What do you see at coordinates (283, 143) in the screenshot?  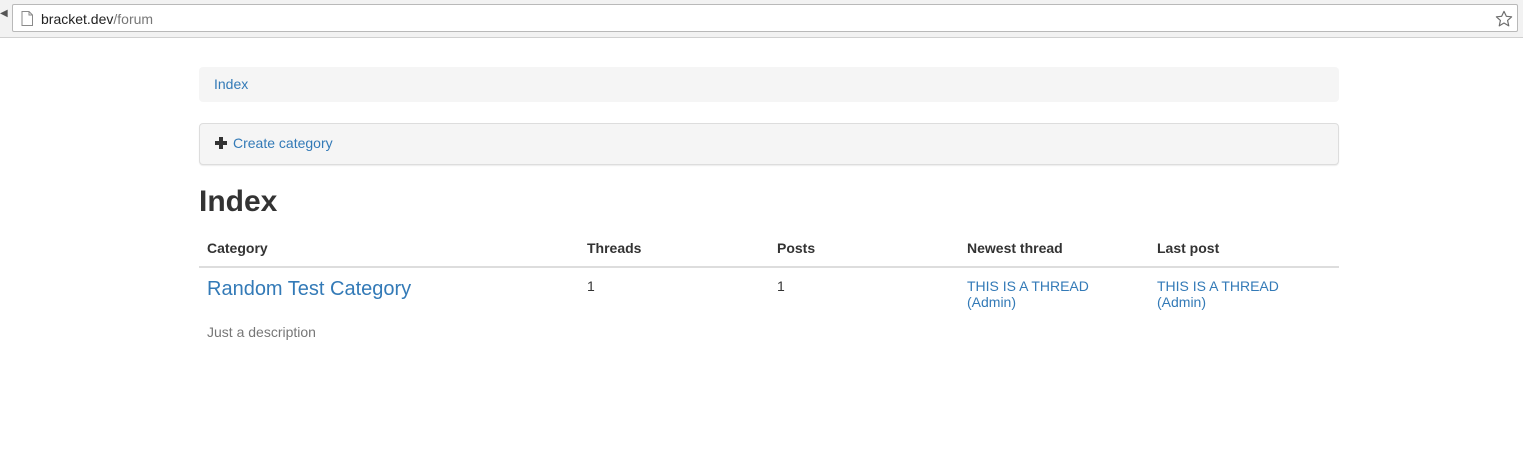 I see `create-category-link: Create category` at bounding box center [283, 143].